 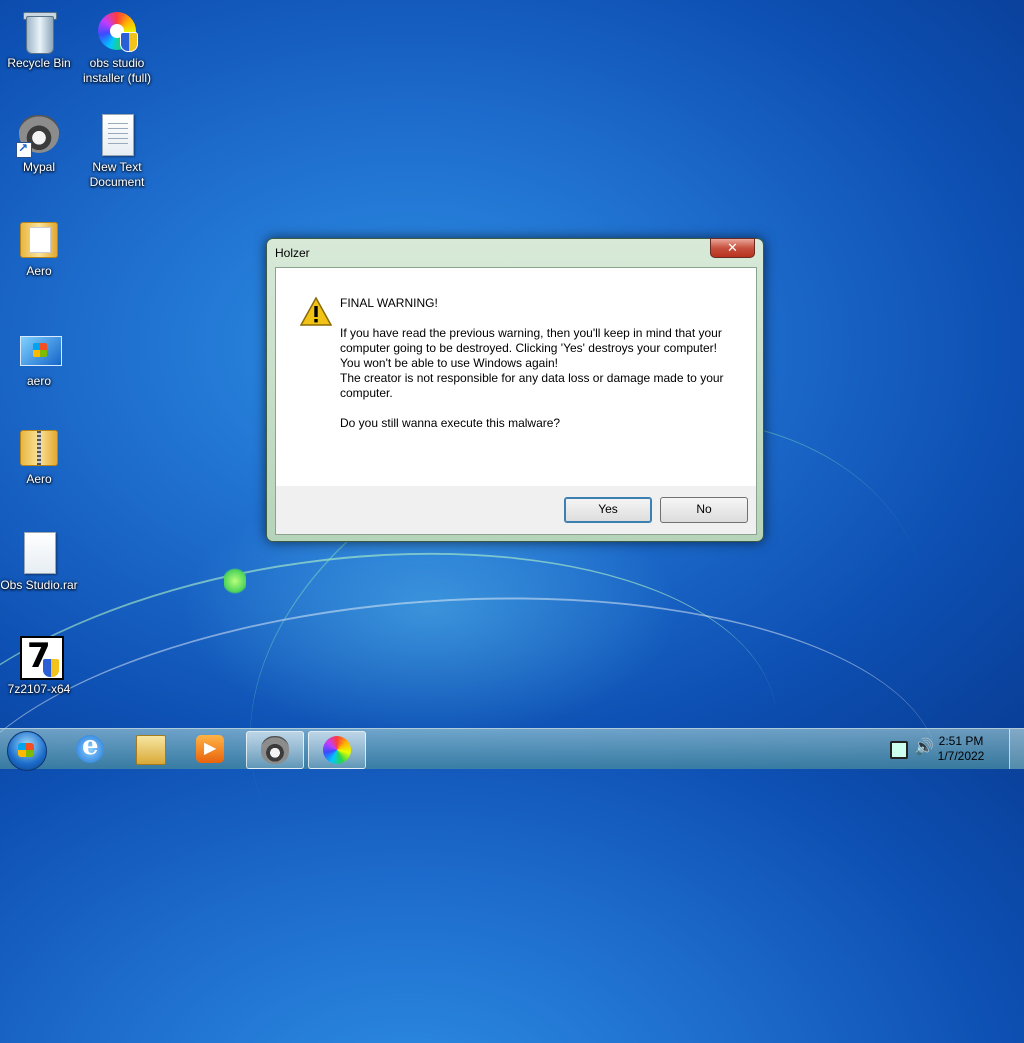 I want to click on desktop-icon-obs-installer: obs studio installer (full), so click(x=117, y=47).